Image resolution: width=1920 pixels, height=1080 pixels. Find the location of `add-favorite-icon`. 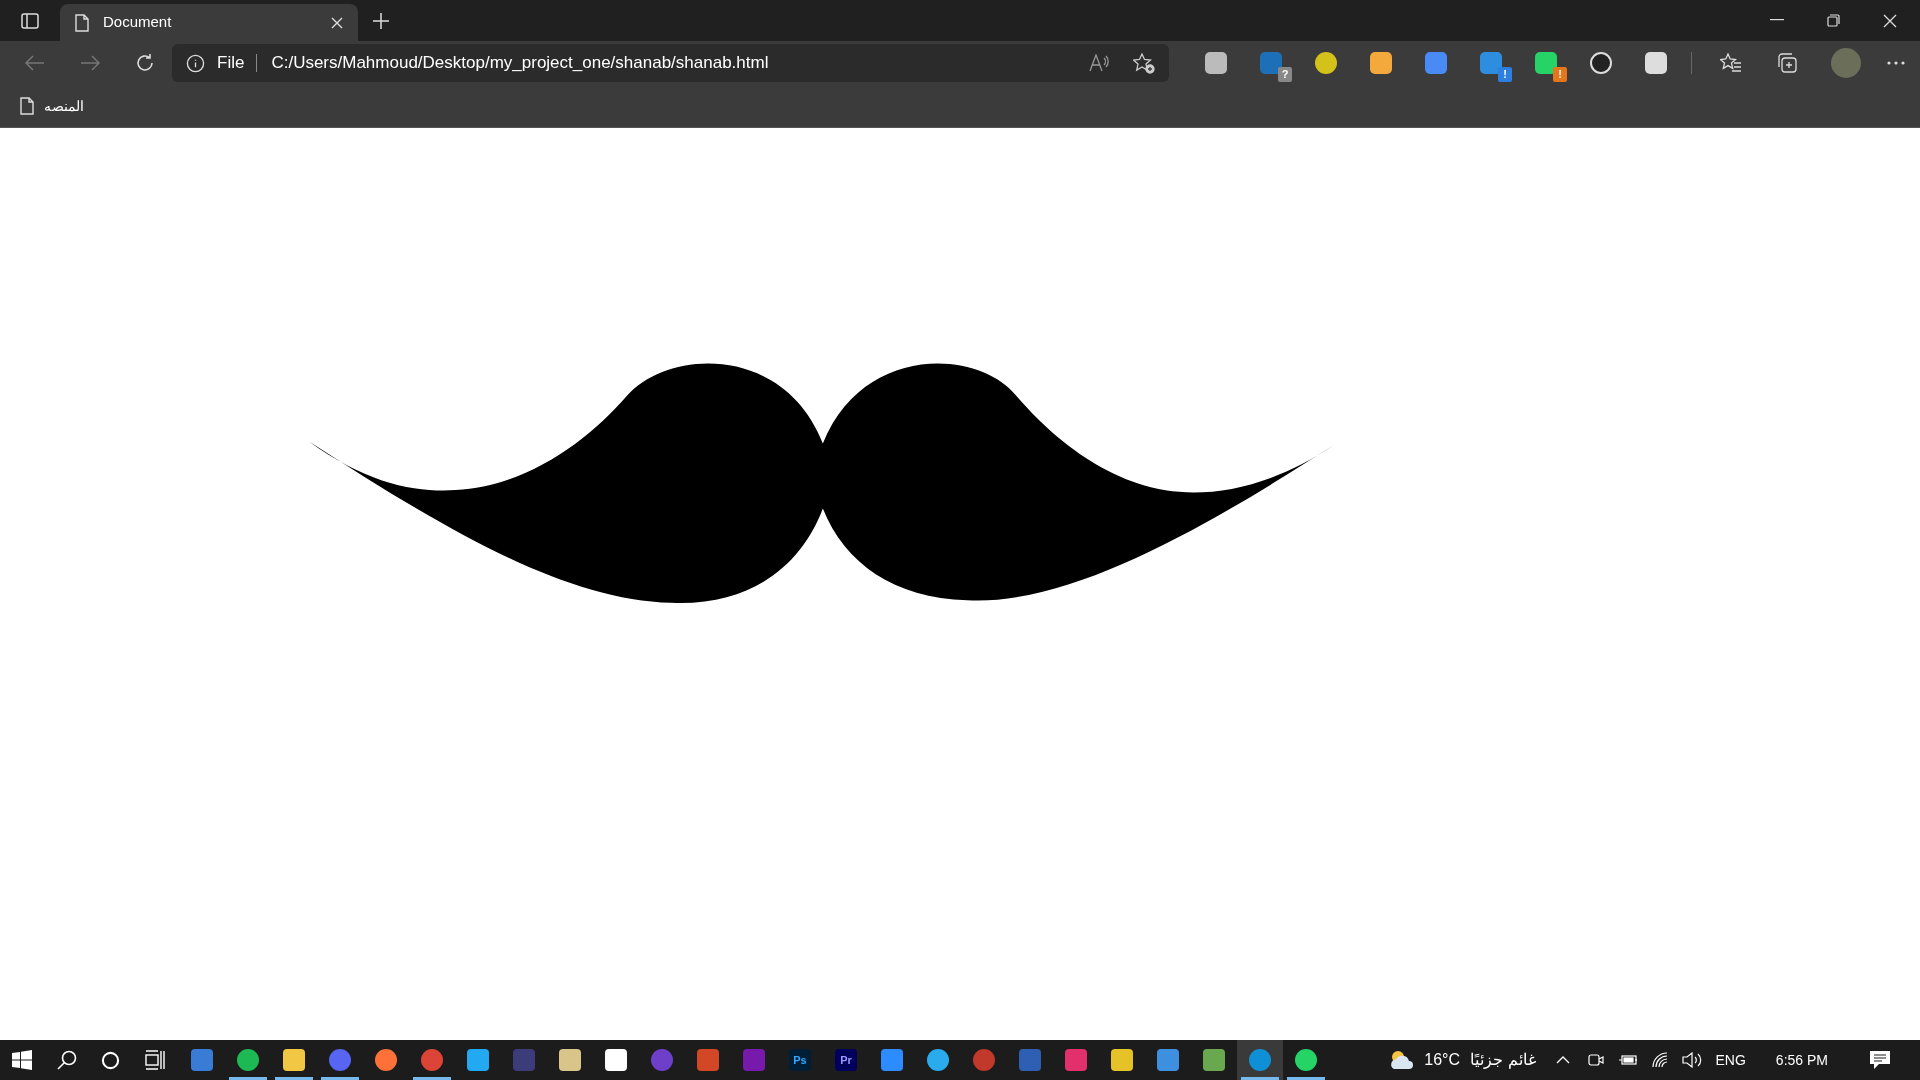

add-favorite-icon is located at coordinates (1144, 63).